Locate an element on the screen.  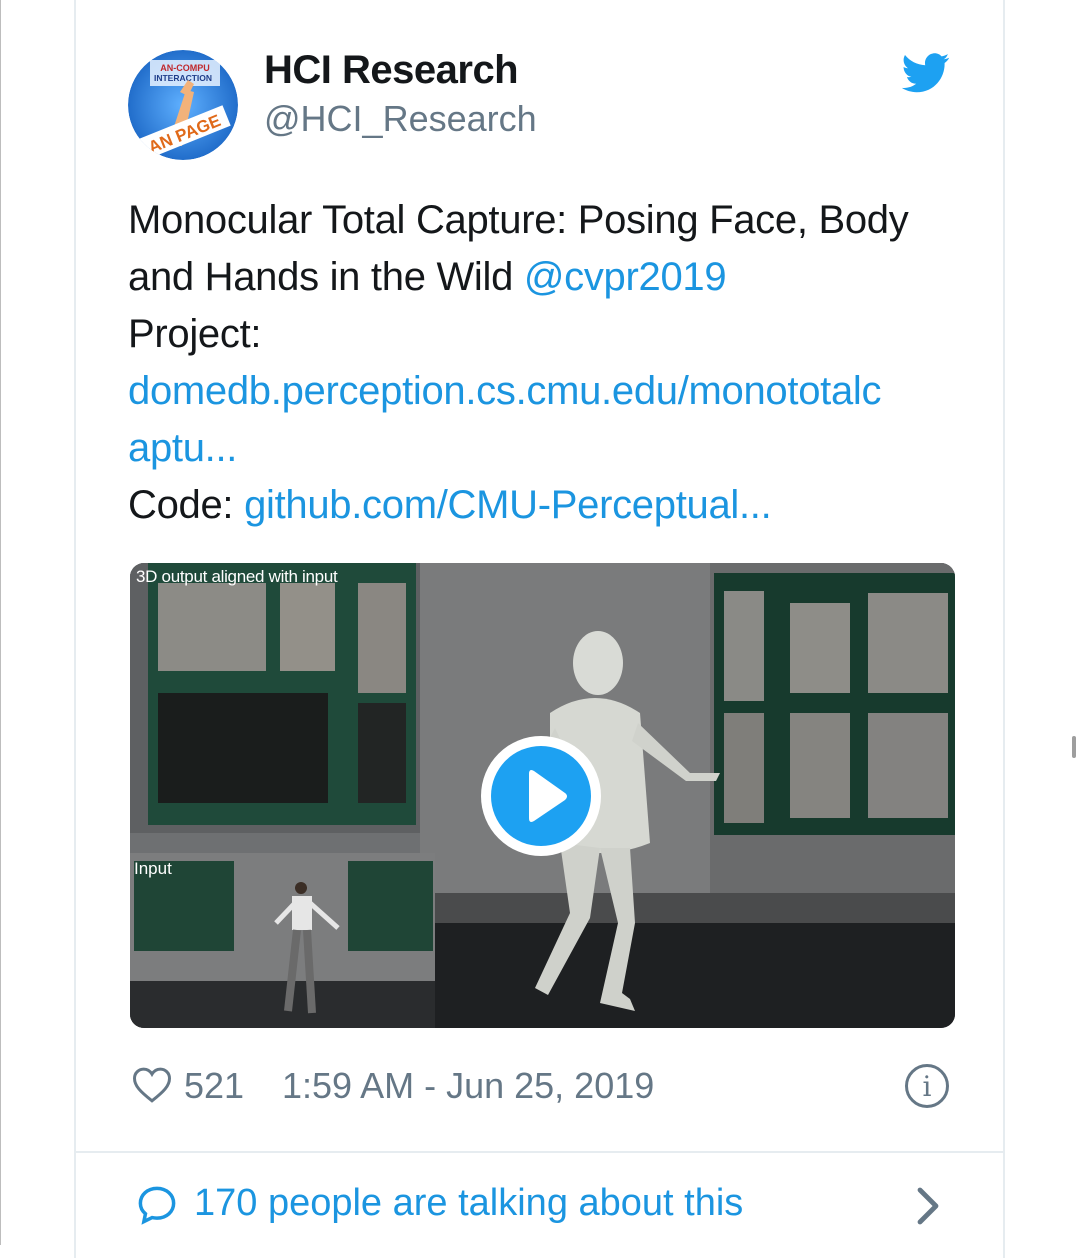
svg-text: AN-COMPU is located at coordinates (185, 68).